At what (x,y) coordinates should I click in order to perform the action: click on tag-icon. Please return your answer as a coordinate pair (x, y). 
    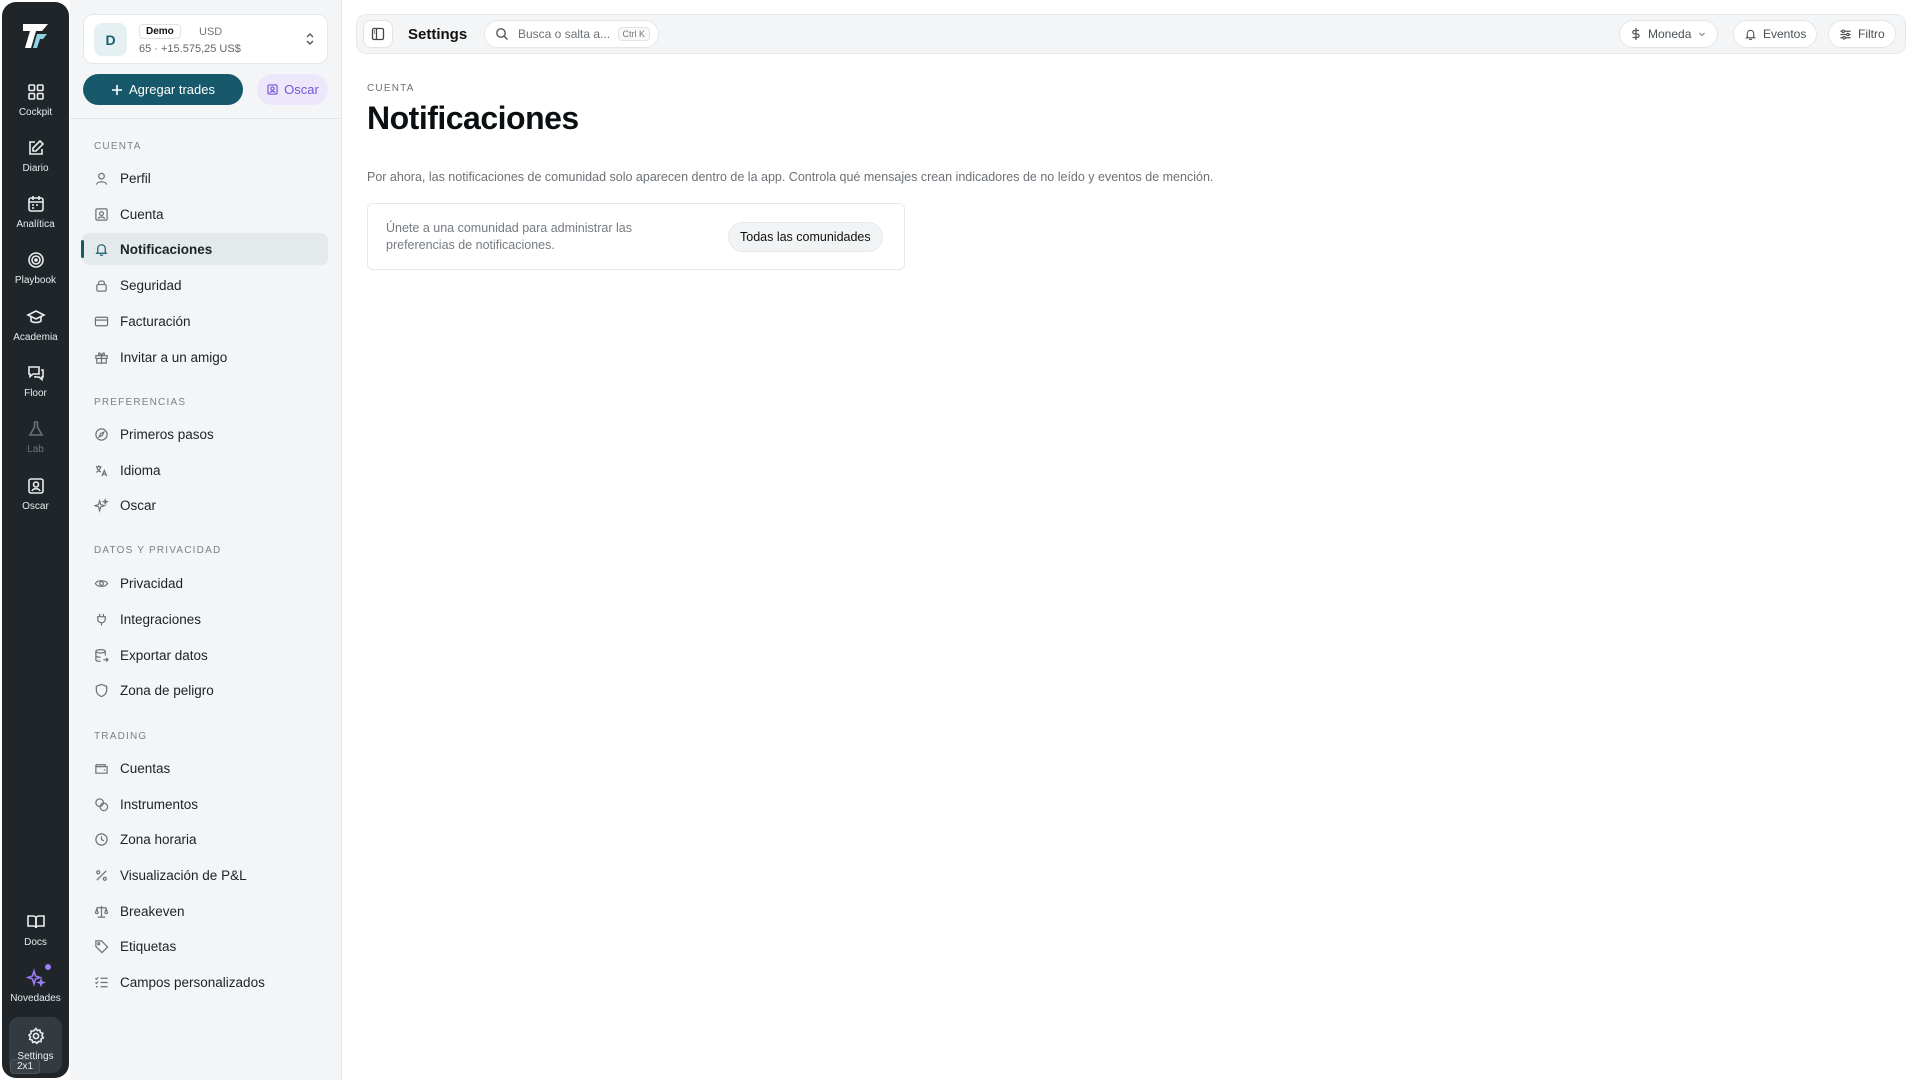
    Looking at the image, I should click on (102, 947).